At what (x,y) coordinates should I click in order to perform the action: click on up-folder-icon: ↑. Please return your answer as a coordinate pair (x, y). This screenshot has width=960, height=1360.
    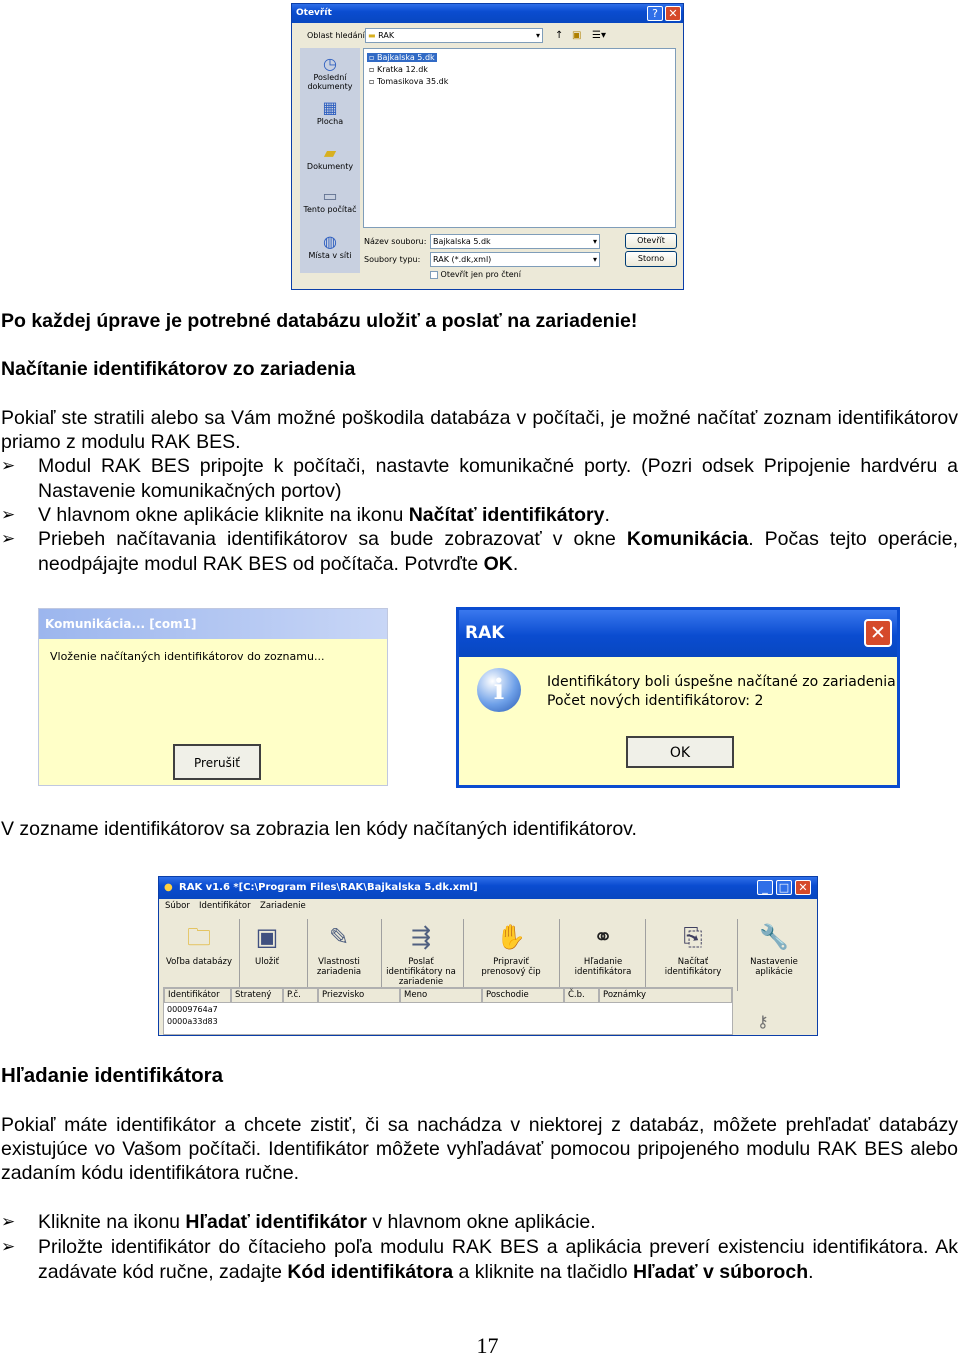
    Looking at the image, I should click on (559, 35).